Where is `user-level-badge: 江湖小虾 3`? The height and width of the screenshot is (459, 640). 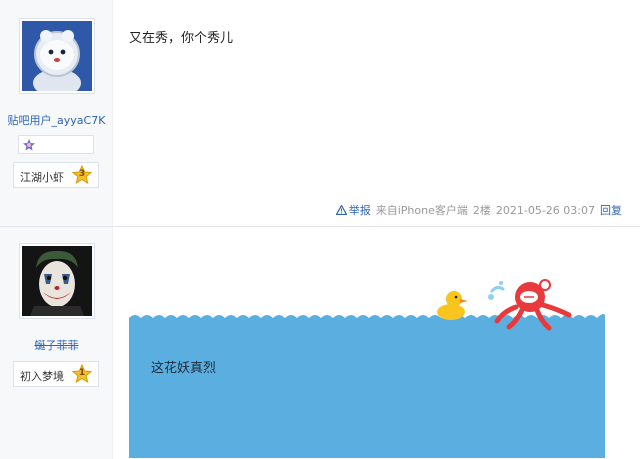
user-level-badge: 江湖小虾 3 is located at coordinates (56, 175).